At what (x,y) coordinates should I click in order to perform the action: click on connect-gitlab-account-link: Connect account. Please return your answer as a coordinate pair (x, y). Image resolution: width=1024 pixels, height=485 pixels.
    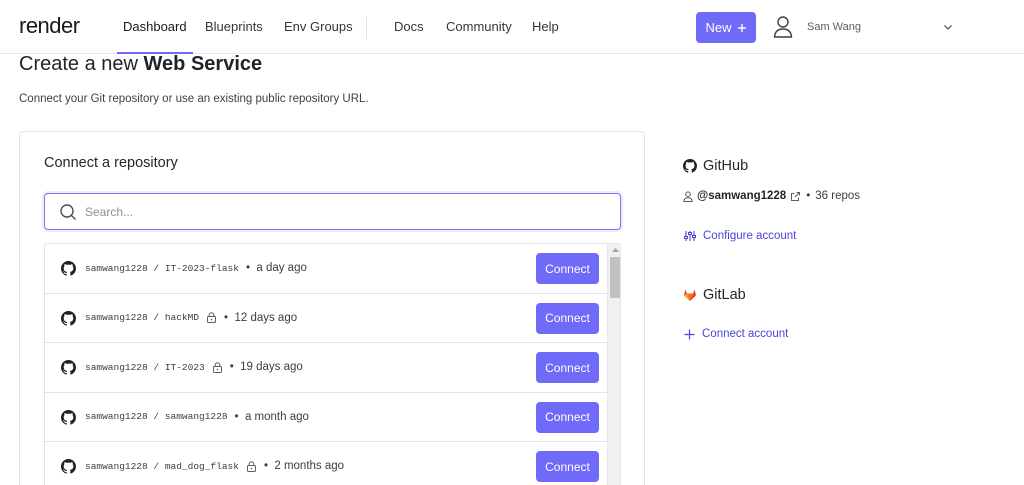
    Looking at the image, I should click on (736, 334).